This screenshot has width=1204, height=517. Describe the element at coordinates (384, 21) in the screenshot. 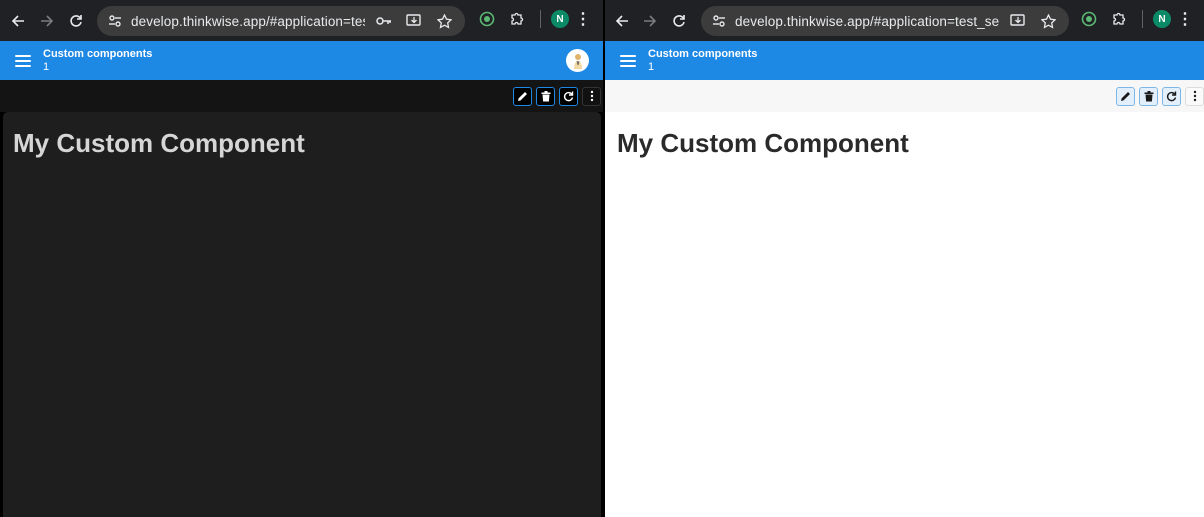

I see `key-icon` at that location.